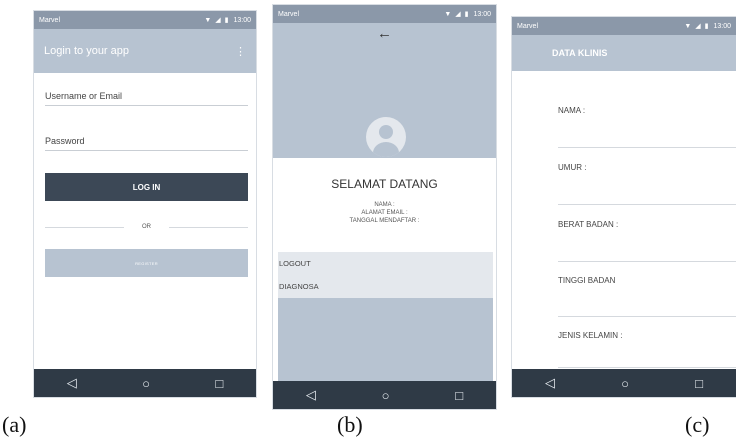 The height and width of the screenshot is (439, 736). I want to click on name-label: NAMA :, so click(384, 205).